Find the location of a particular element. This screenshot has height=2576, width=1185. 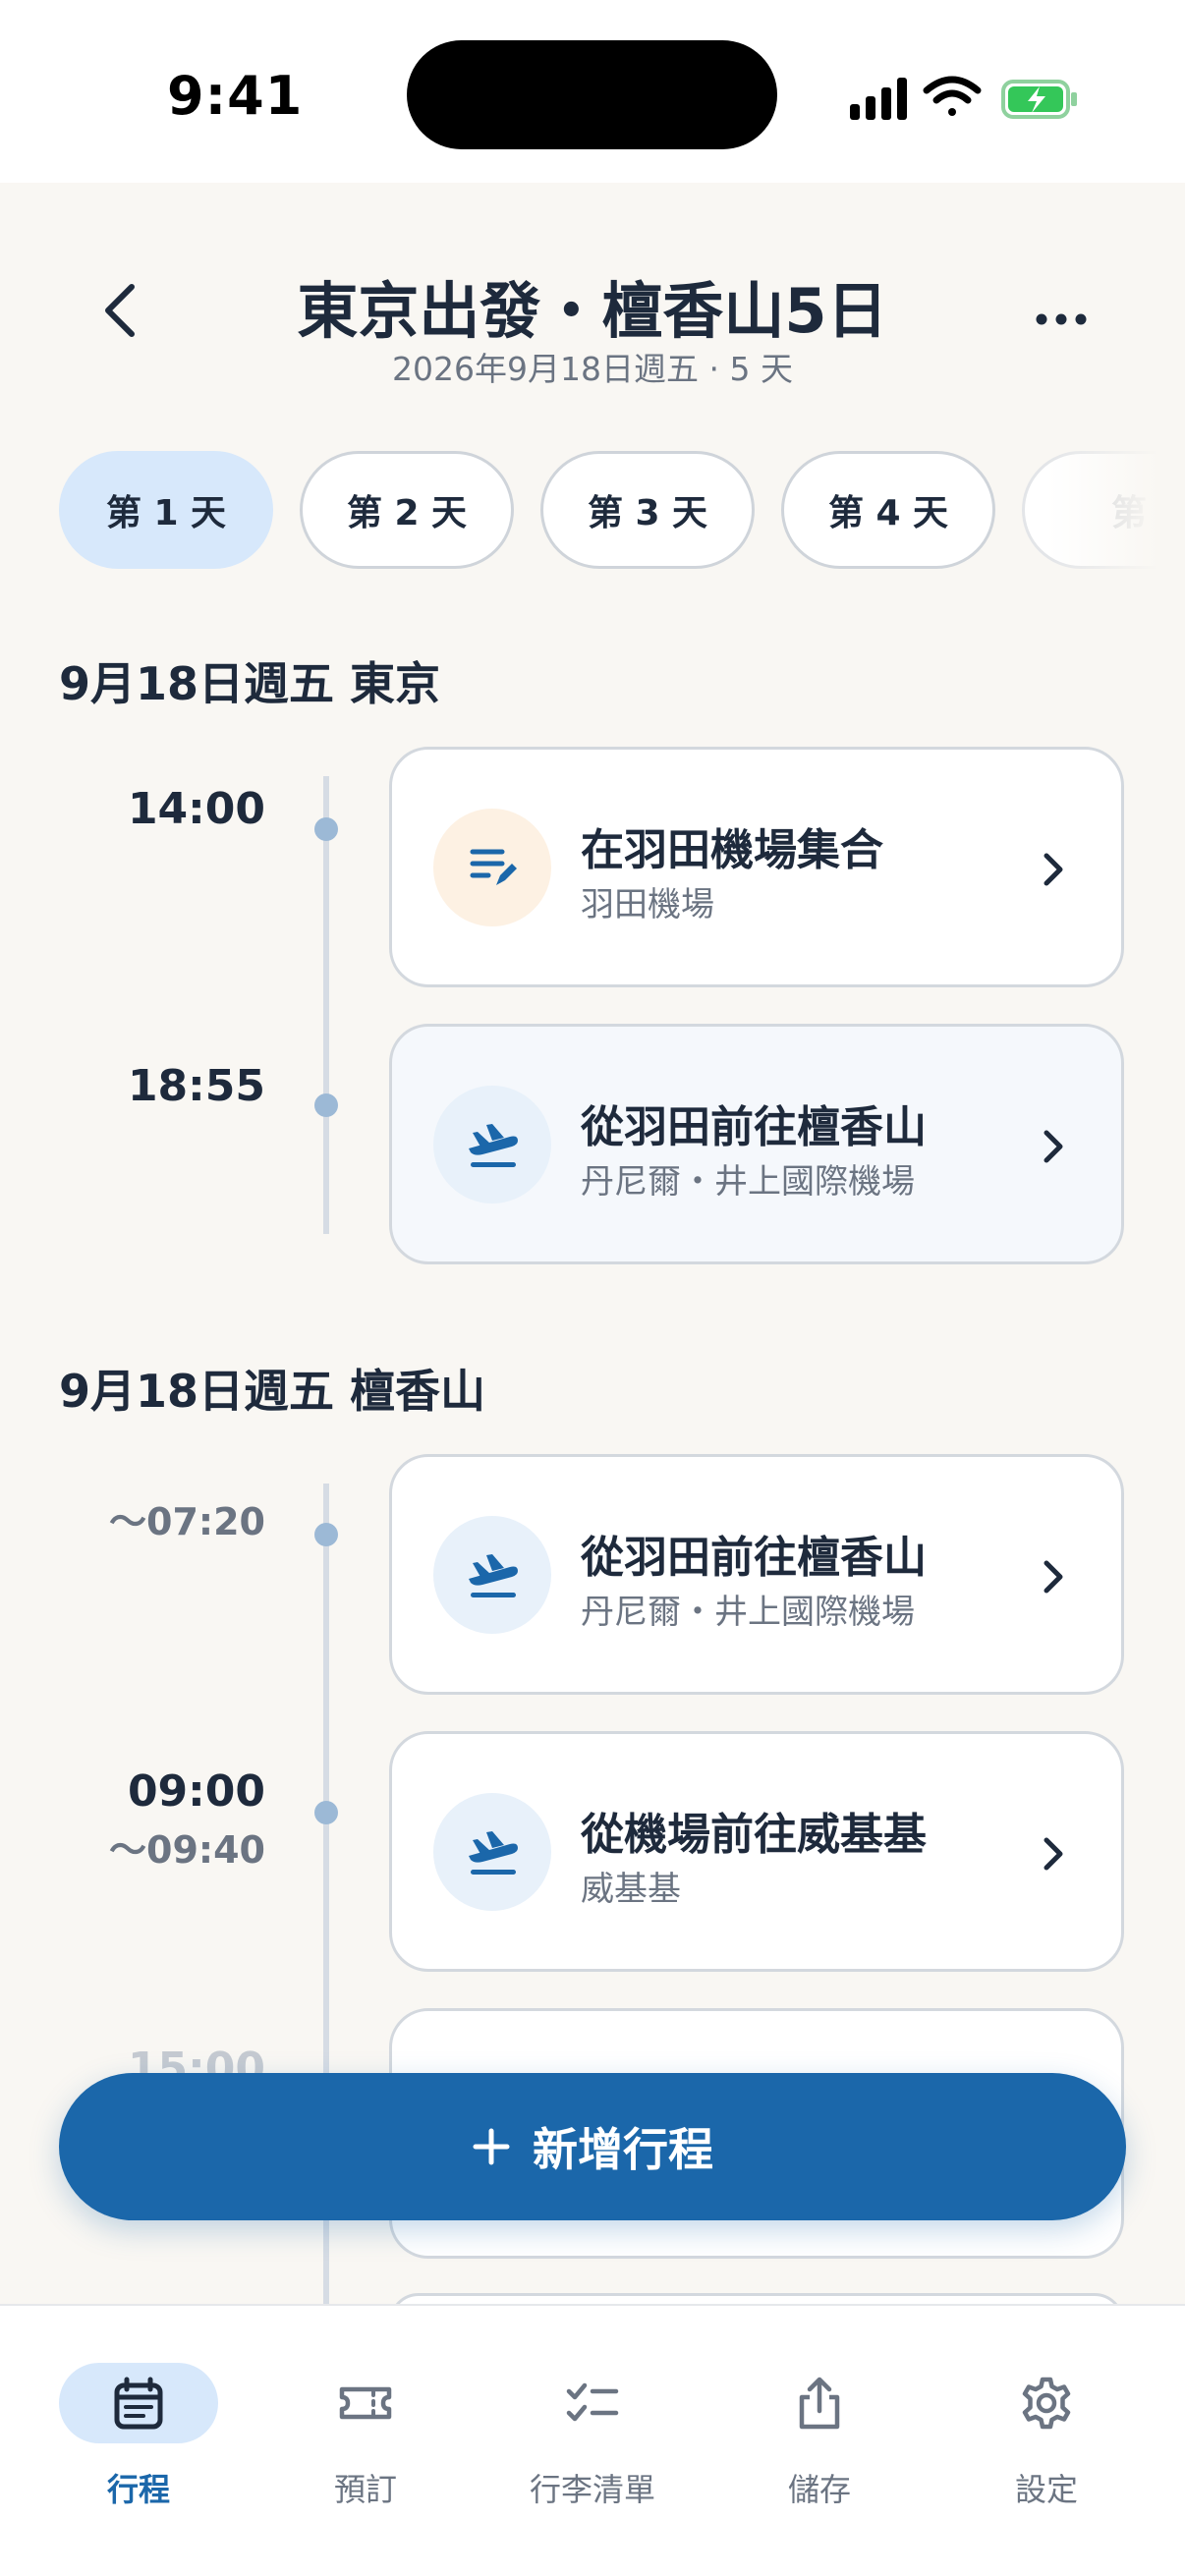

item-title: 從機場前往威基基 is located at coordinates (754, 1835).